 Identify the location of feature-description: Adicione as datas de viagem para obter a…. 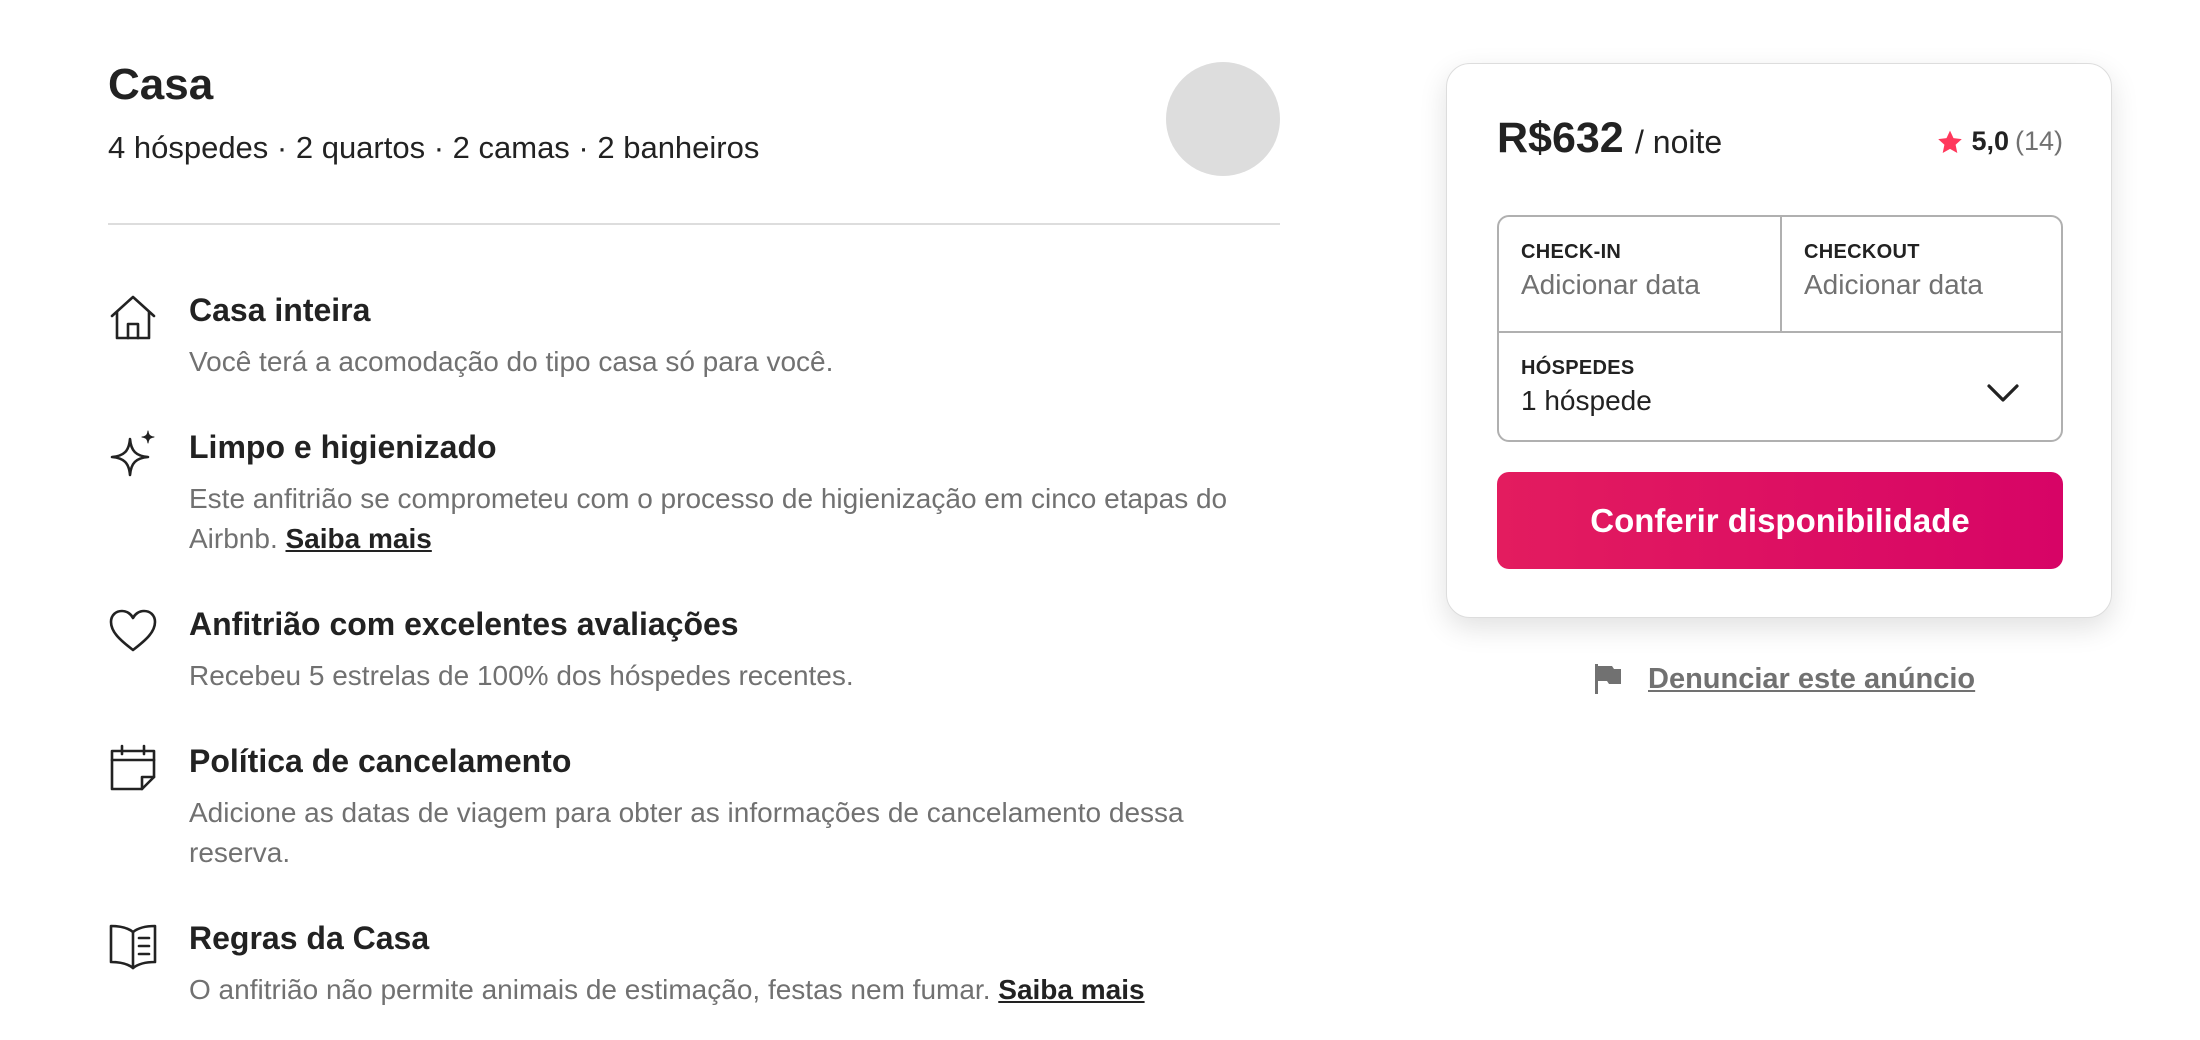
(686, 832).